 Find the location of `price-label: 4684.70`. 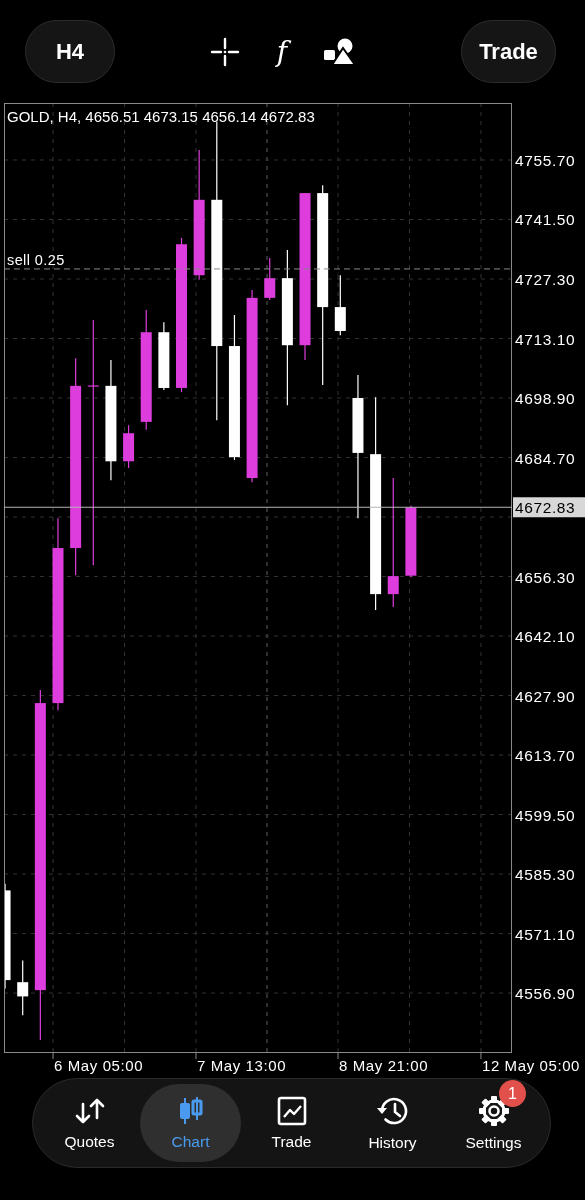

price-label: 4684.70 is located at coordinates (545, 458).